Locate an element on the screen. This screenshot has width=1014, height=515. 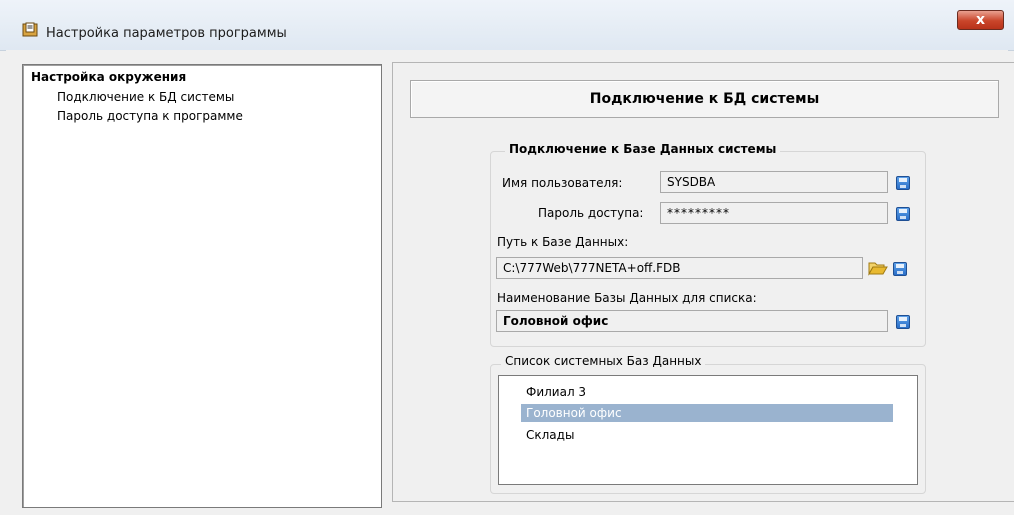
list-item: Филиал 3 is located at coordinates (707, 392).